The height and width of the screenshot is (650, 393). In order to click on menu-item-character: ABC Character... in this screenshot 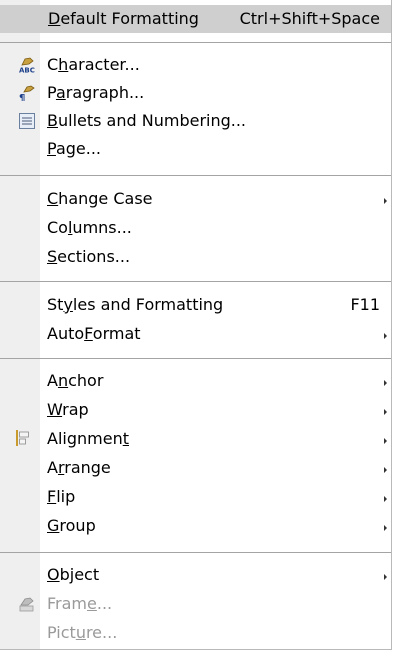, I will do `click(195, 65)`.